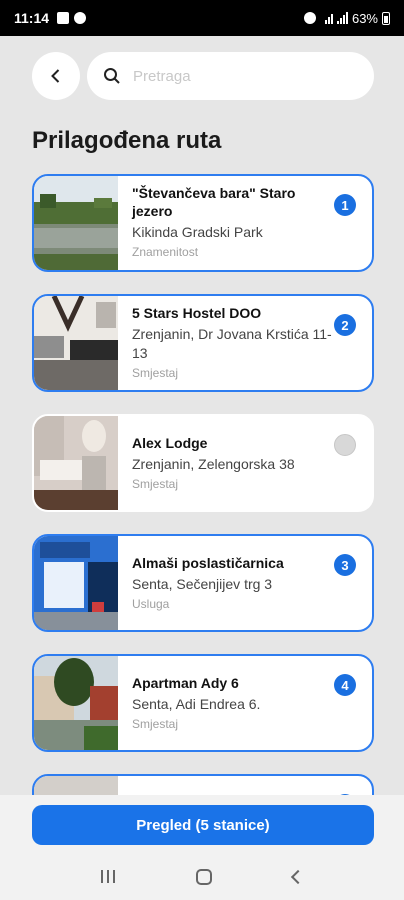 This screenshot has height=900, width=404. I want to click on recents-icon, so click(107, 876).